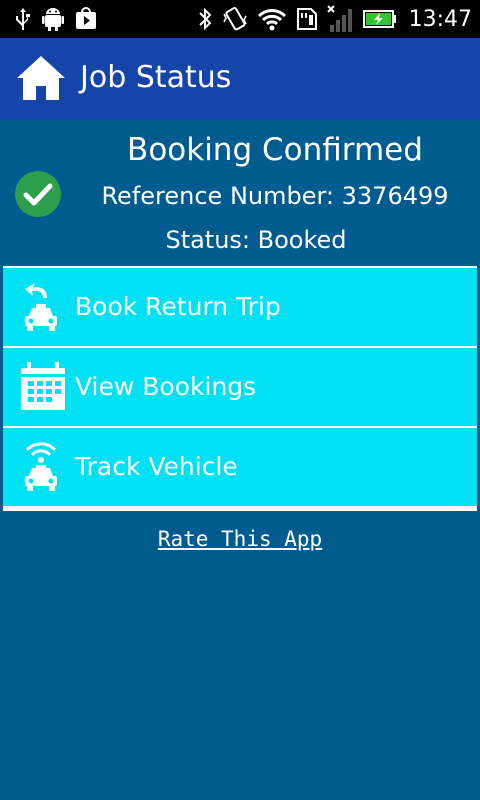 The width and height of the screenshot is (480, 800). I want to click on calendar-icon, so click(43, 386).